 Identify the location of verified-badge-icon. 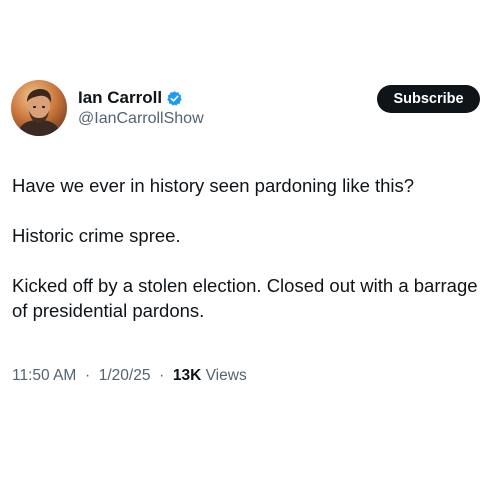
(174, 98).